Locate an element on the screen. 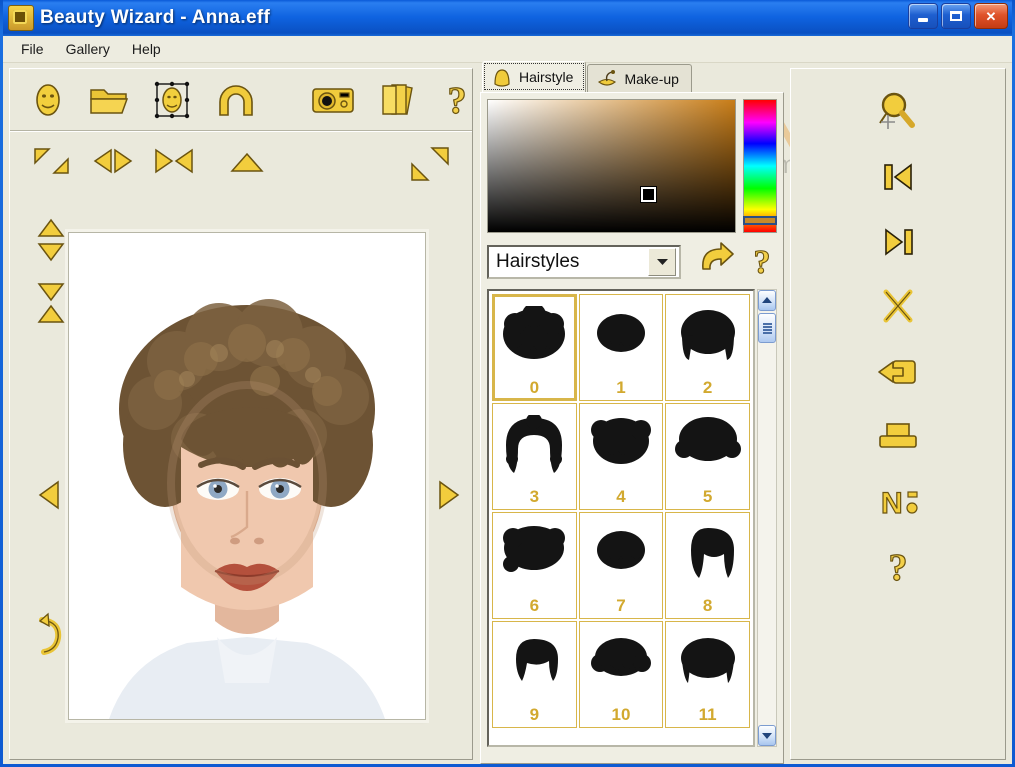 The height and width of the screenshot is (767, 1015). item-number: 11 is located at coordinates (707, 714).